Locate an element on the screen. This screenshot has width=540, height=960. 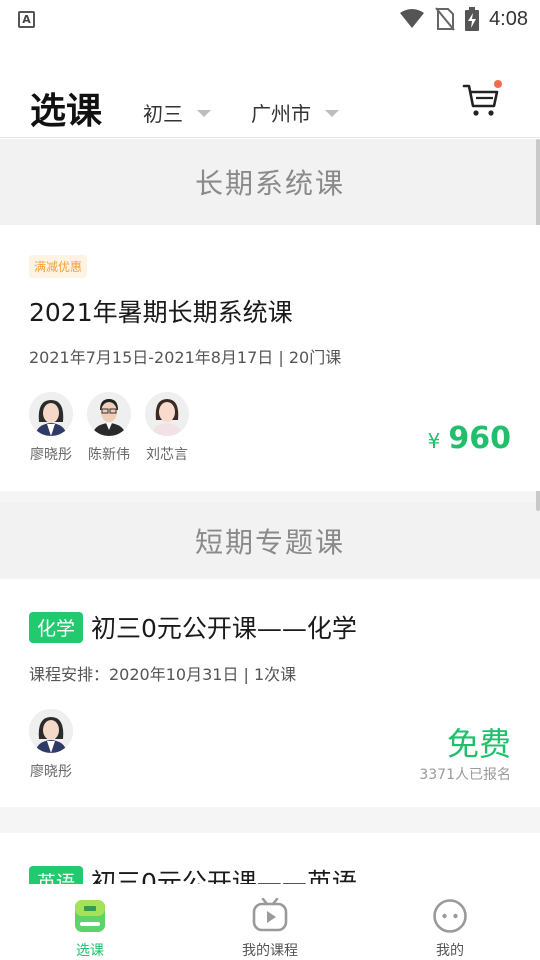
nav-item-course-select: 选课 is located at coordinates (90, 922).